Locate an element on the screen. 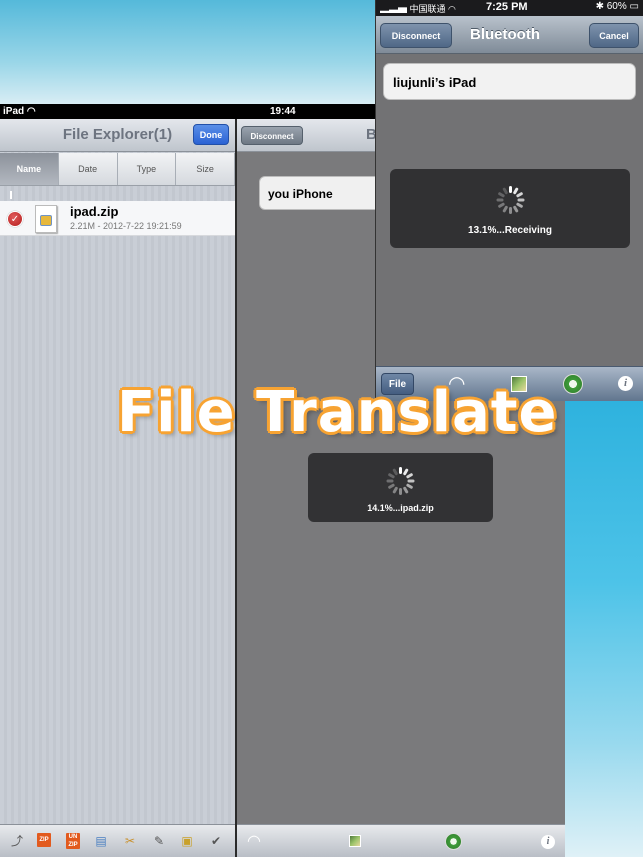  sort-tabs: Name Date Type Size is located at coordinates (117, 169).